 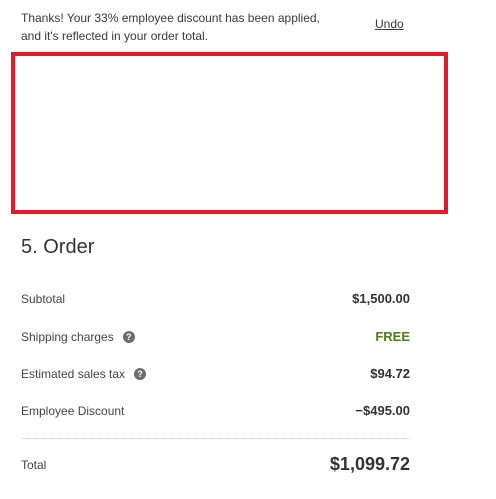 I want to click on sales-tax-help-icon: ?, so click(x=140, y=374).